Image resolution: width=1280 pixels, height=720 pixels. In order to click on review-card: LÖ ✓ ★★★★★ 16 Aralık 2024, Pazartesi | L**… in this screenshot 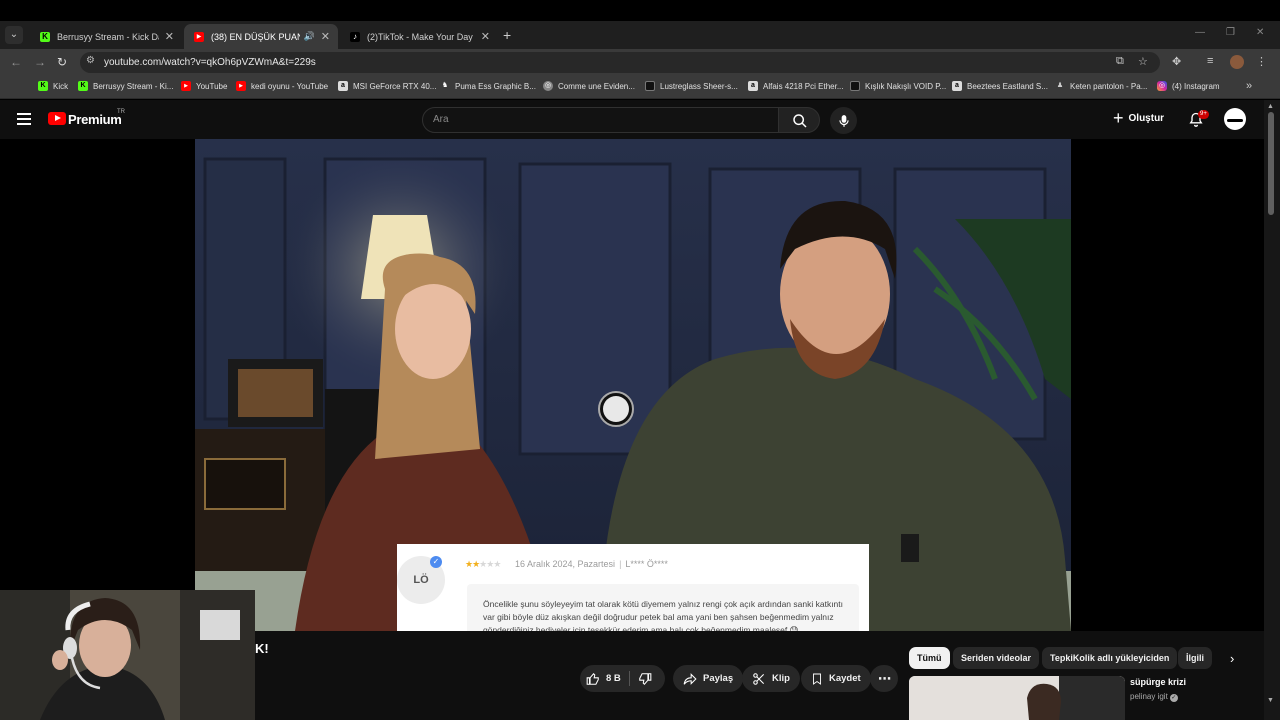, I will do `click(633, 588)`.